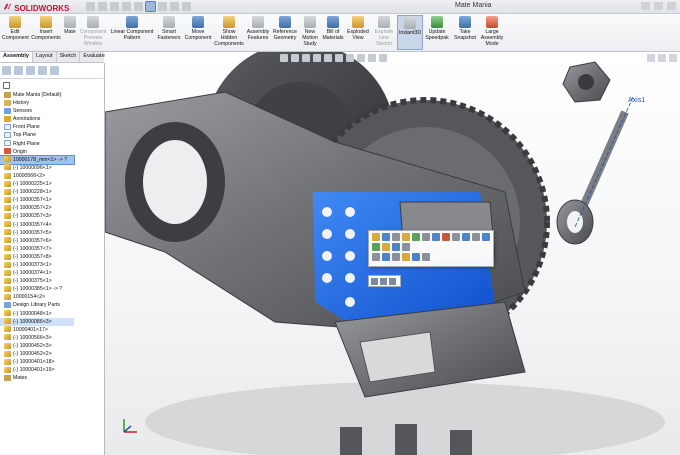 This screenshot has height=455, width=680. What do you see at coordinates (52, 233) in the screenshot?
I see `tree-part: (-) 10000357<5>` at bounding box center [52, 233].